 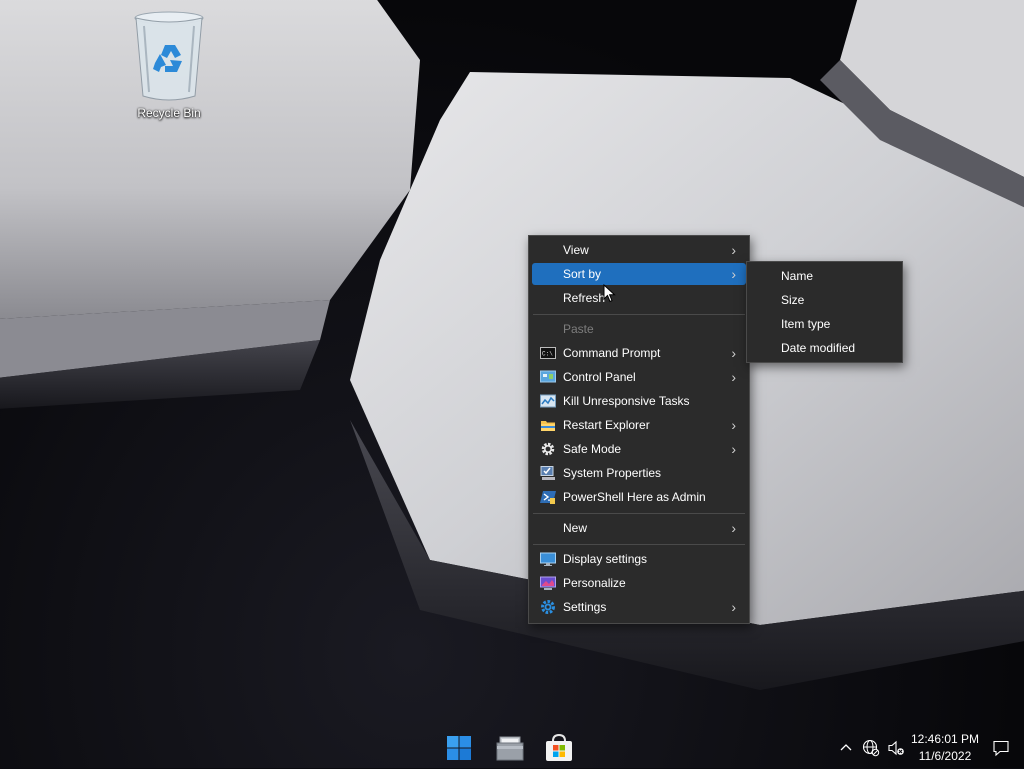 I want to click on cmd-icon: C:\, so click(x=548, y=353).